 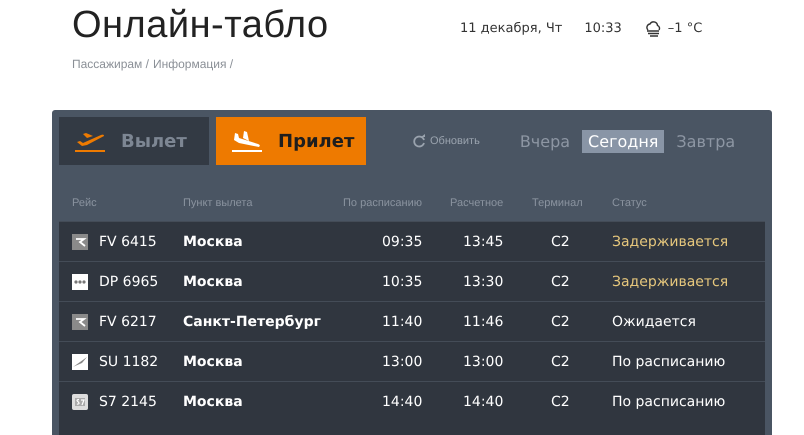 I want to click on day-tab: Вчера, so click(x=545, y=141).